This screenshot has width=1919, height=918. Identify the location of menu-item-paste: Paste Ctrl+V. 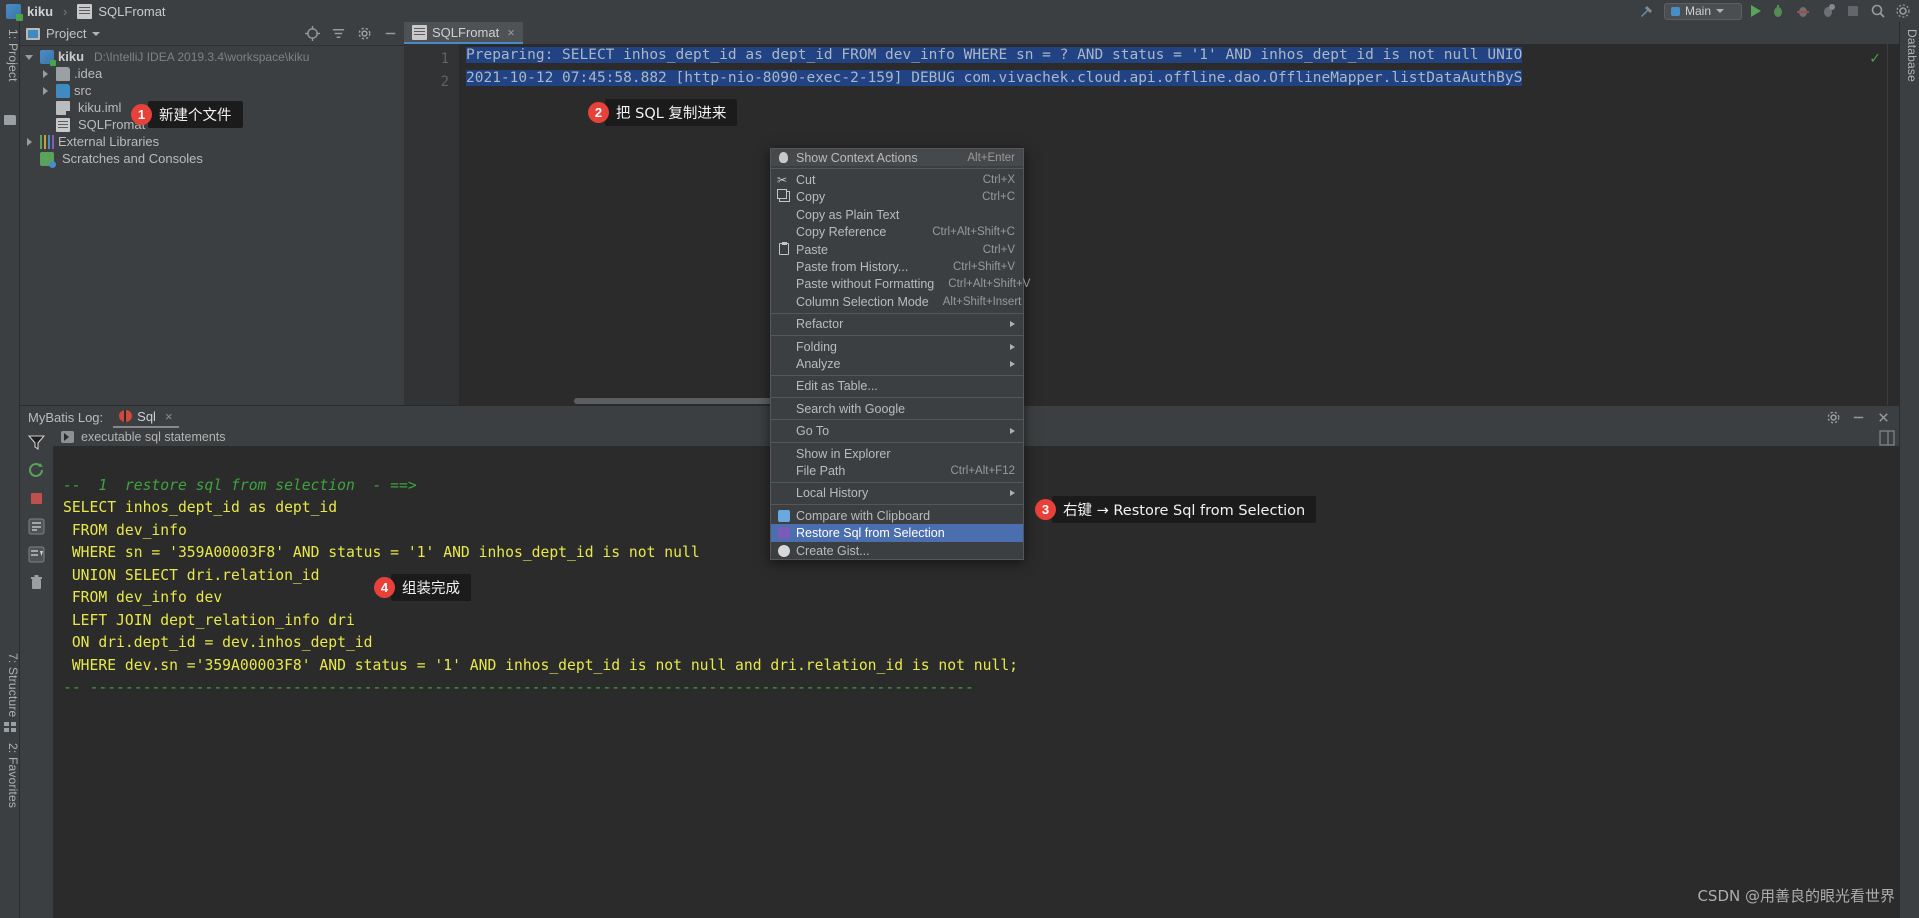
(897, 249).